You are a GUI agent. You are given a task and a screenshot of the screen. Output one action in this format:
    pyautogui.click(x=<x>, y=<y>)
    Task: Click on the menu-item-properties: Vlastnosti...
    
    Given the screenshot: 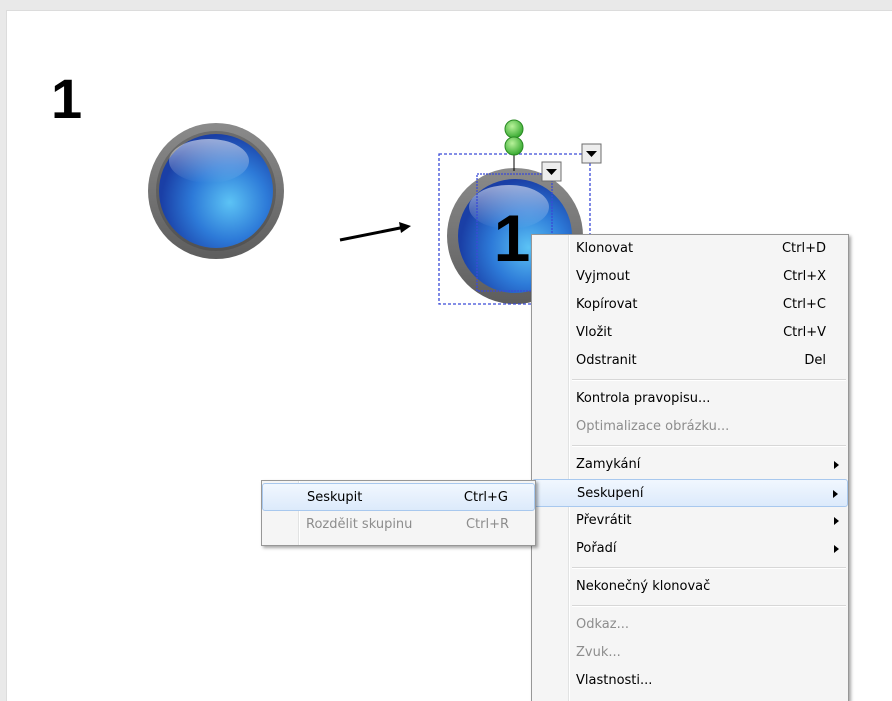 What is the action you would take?
    pyautogui.click(x=690, y=681)
    